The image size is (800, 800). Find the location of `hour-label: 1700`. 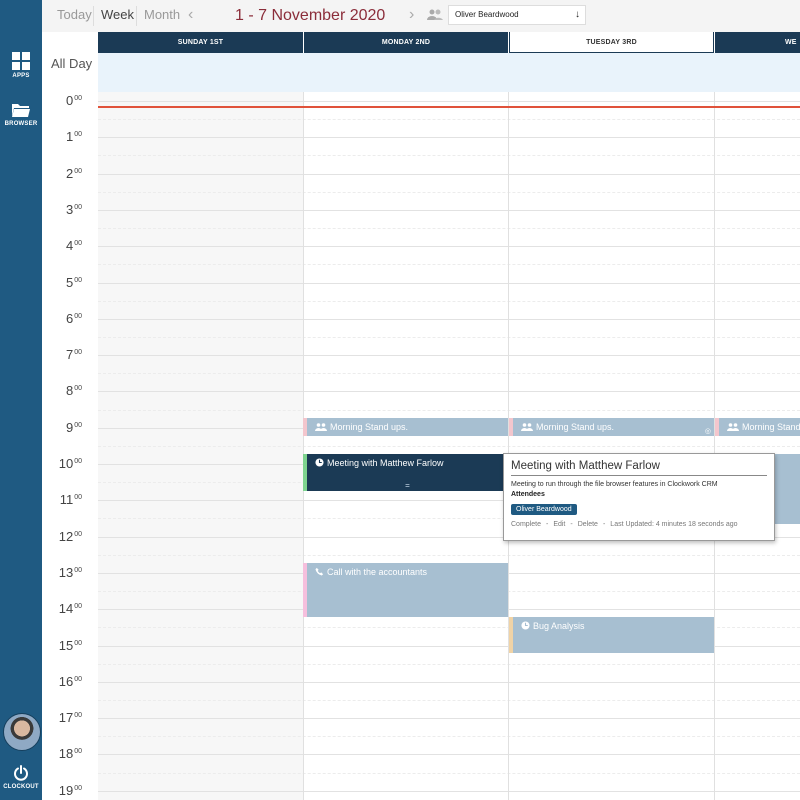

hour-label: 1700 is located at coordinates (70, 717).